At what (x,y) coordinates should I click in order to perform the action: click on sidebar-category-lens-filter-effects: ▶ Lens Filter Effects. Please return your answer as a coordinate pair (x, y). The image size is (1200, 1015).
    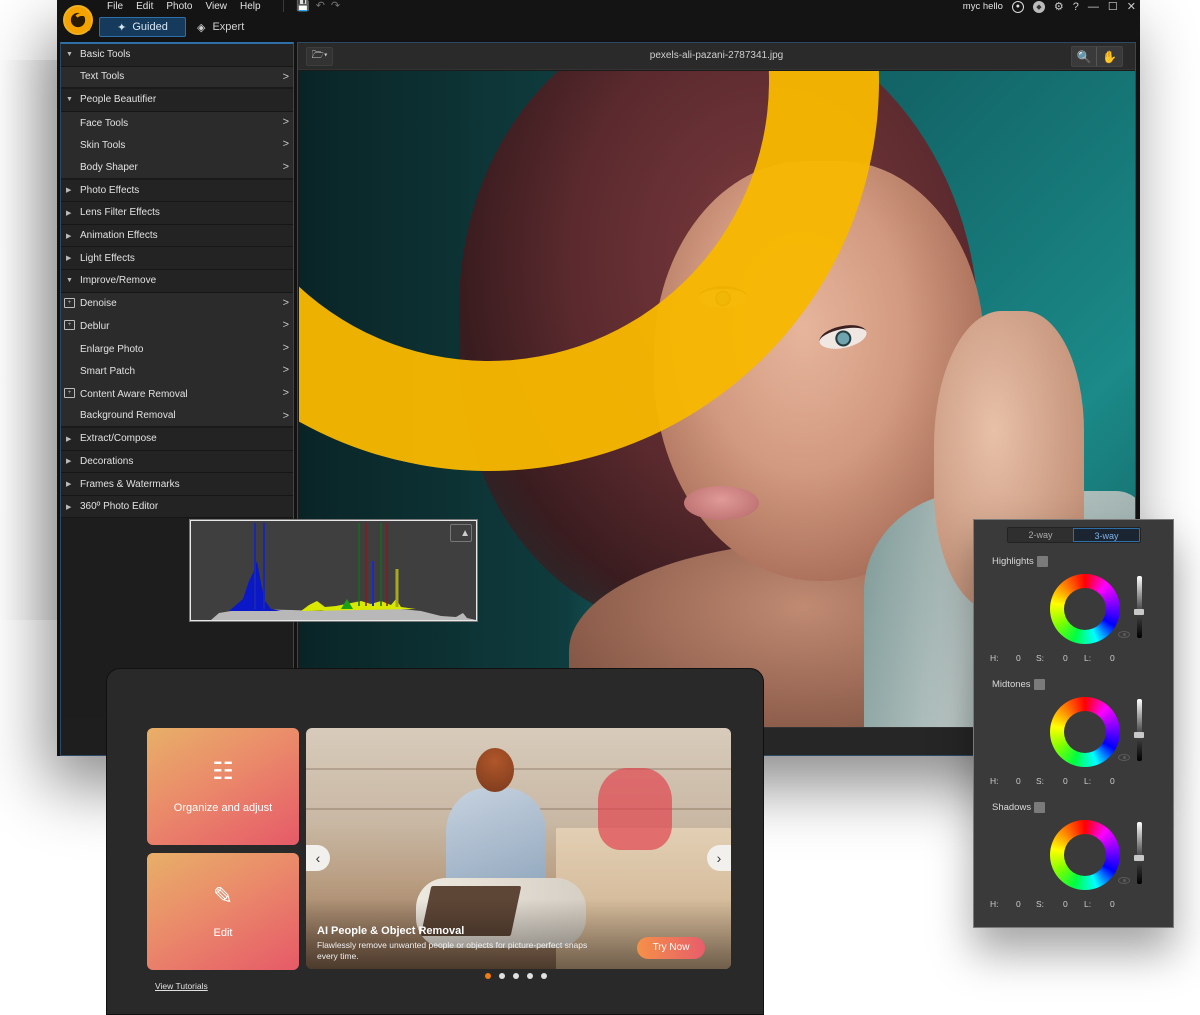
    Looking at the image, I should click on (177, 213).